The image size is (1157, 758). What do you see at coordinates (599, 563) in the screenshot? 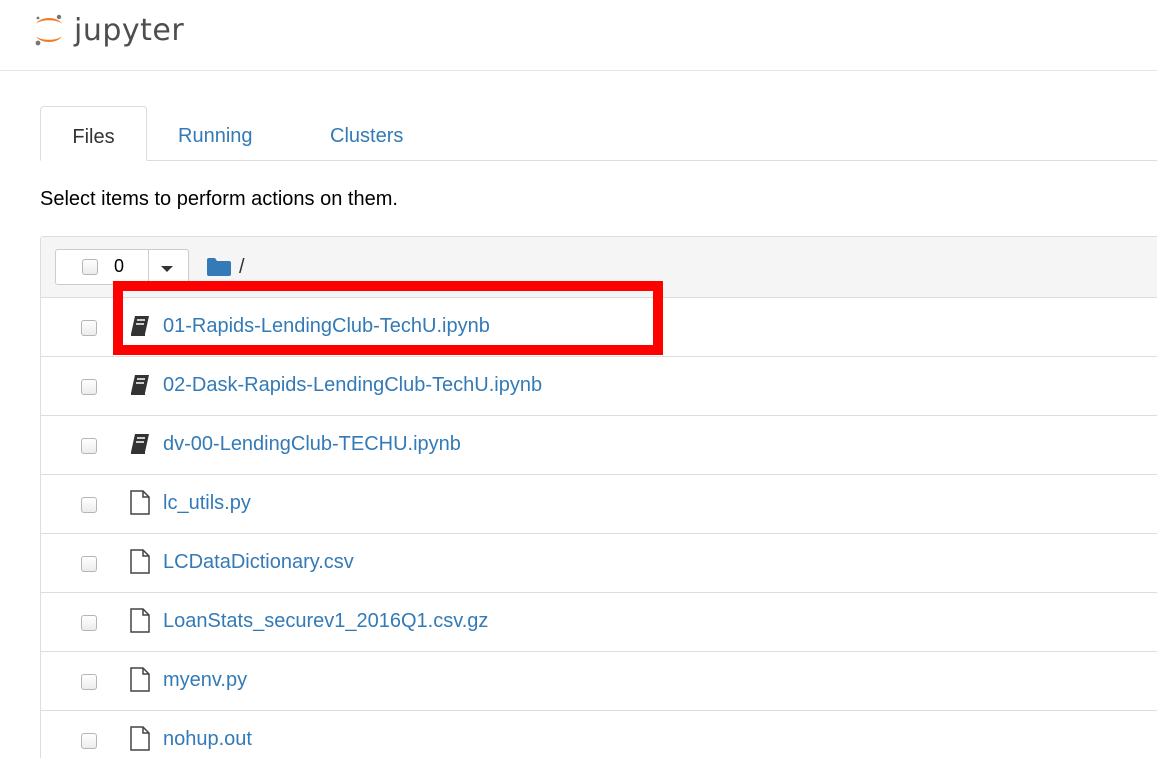
I see `list-item: LCDataDictionary.csv` at bounding box center [599, 563].